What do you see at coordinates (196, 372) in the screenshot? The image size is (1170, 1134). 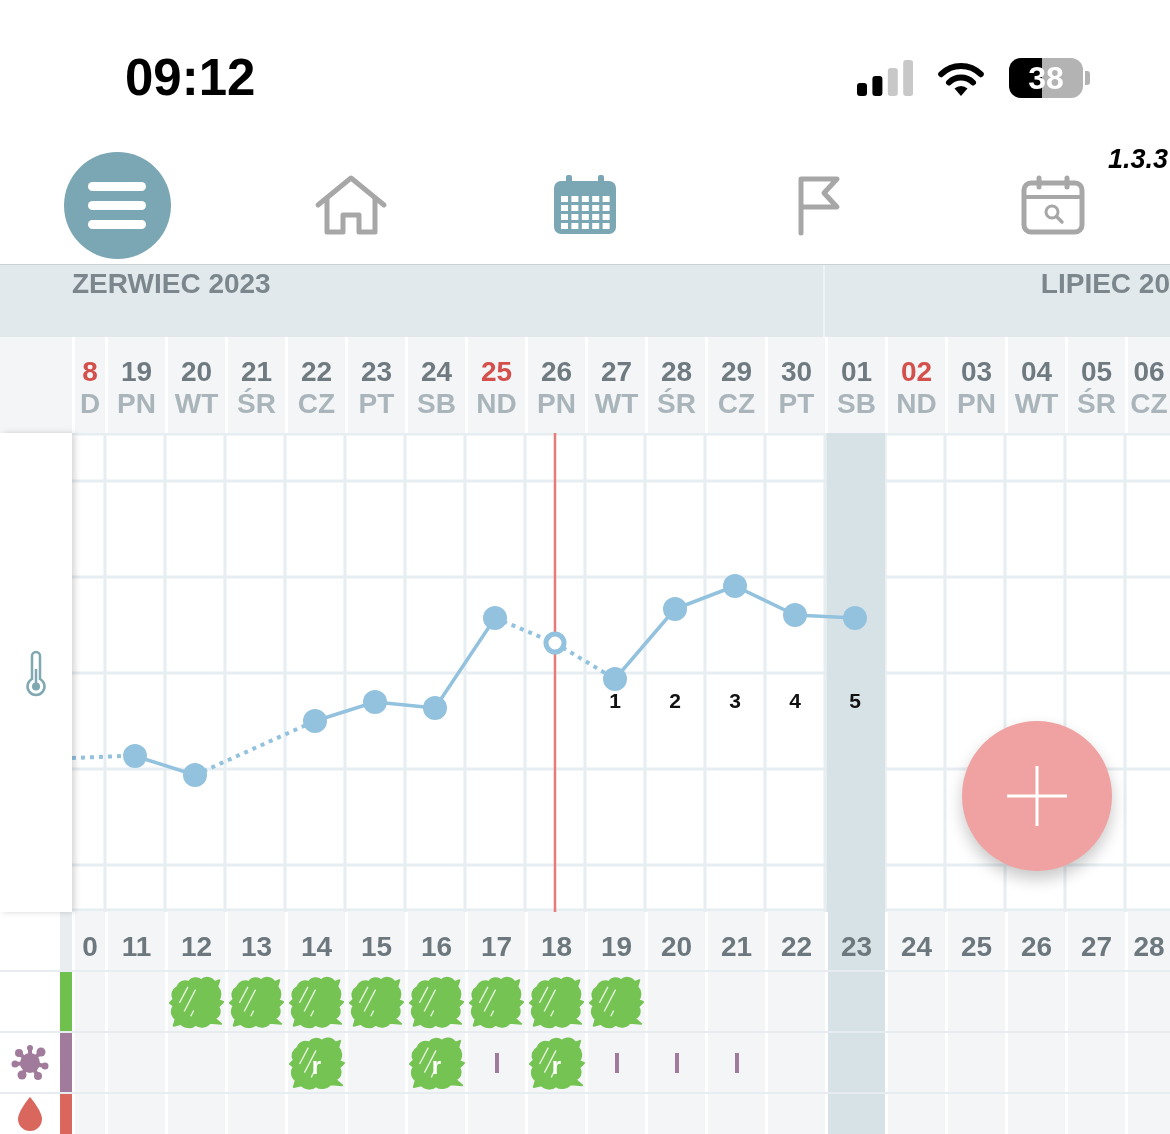 I see `day-number: 20` at bounding box center [196, 372].